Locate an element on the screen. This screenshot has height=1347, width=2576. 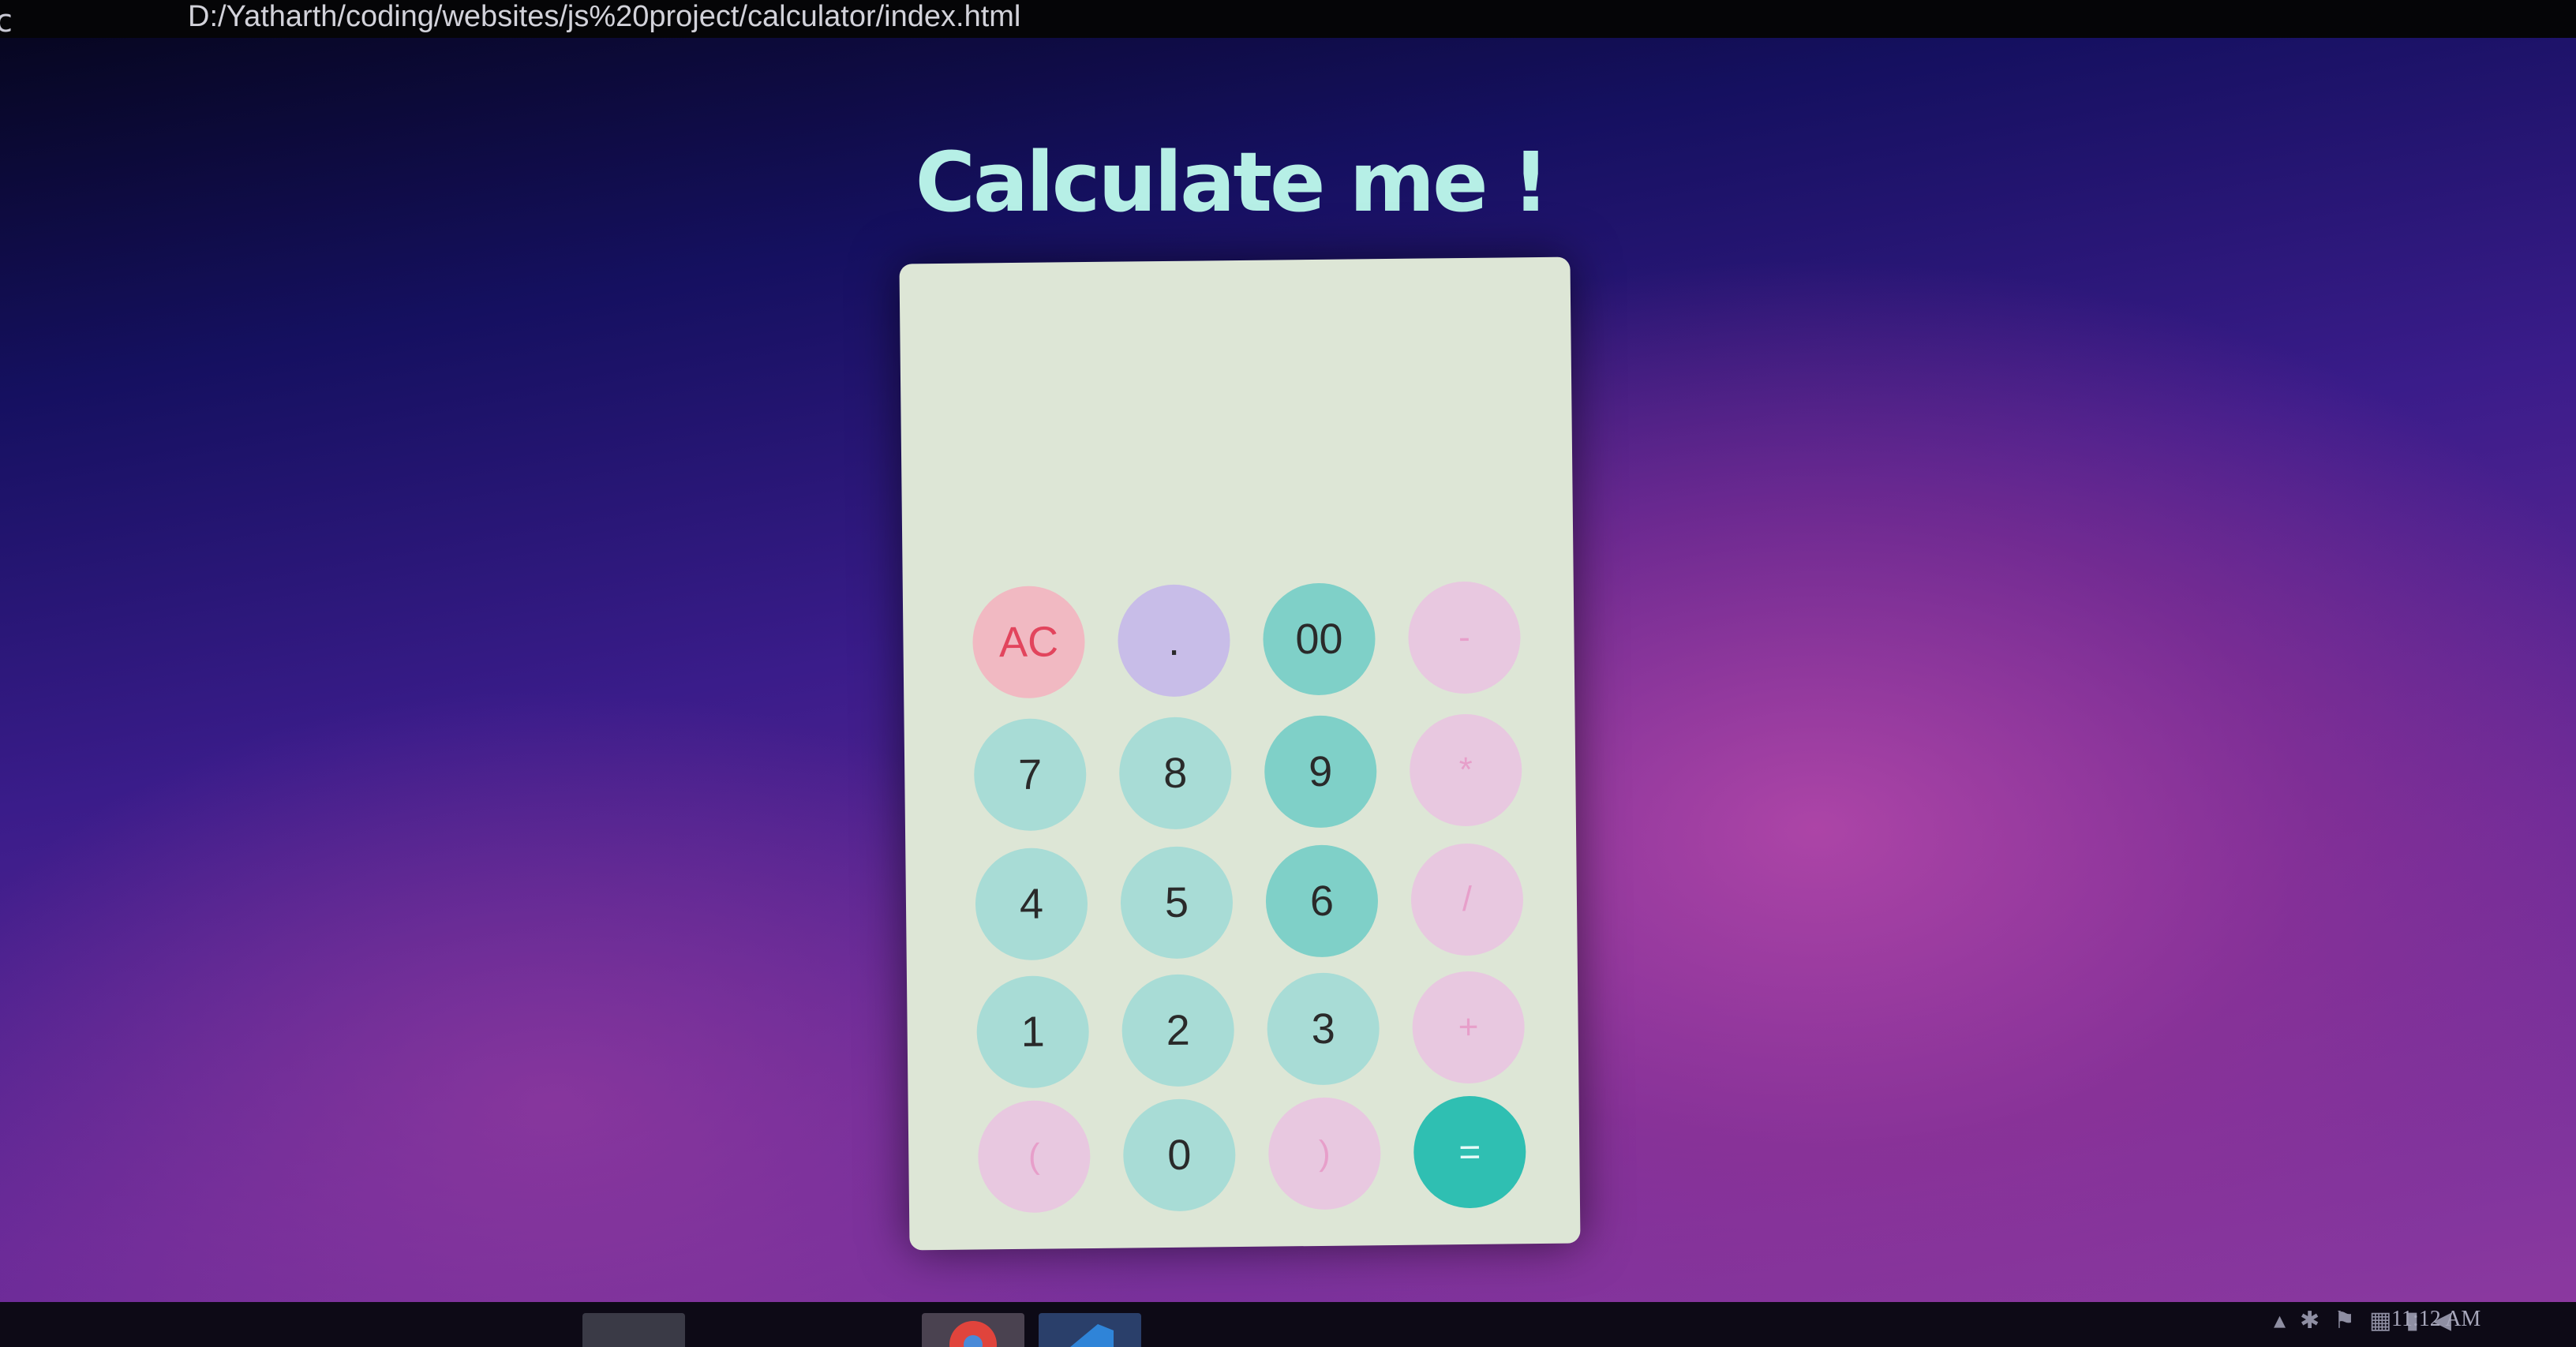
plus-button: + is located at coordinates (1468, 1027).